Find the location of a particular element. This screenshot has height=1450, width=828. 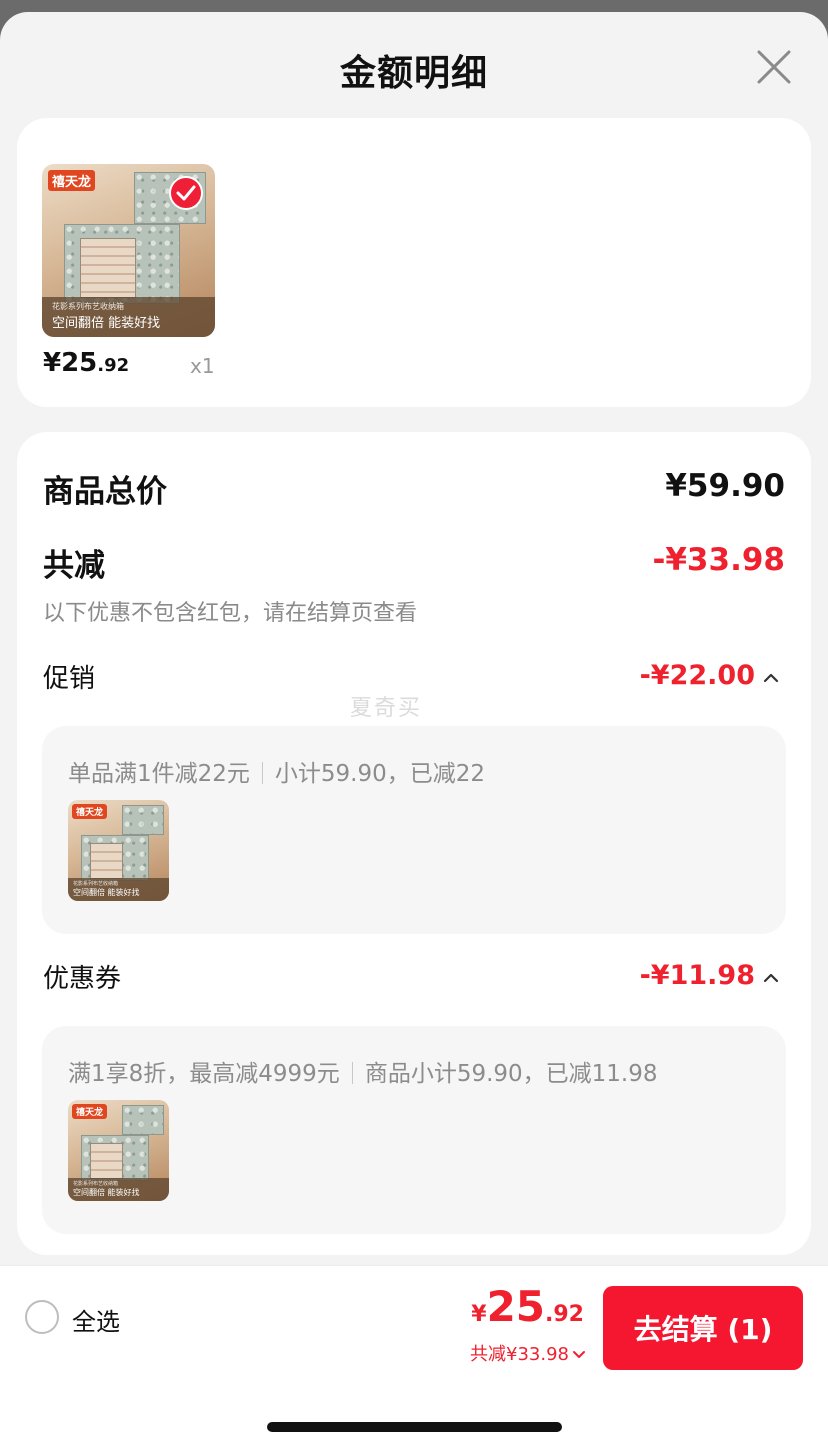

coupon-value: -¥11.98 is located at coordinates (697, 975).